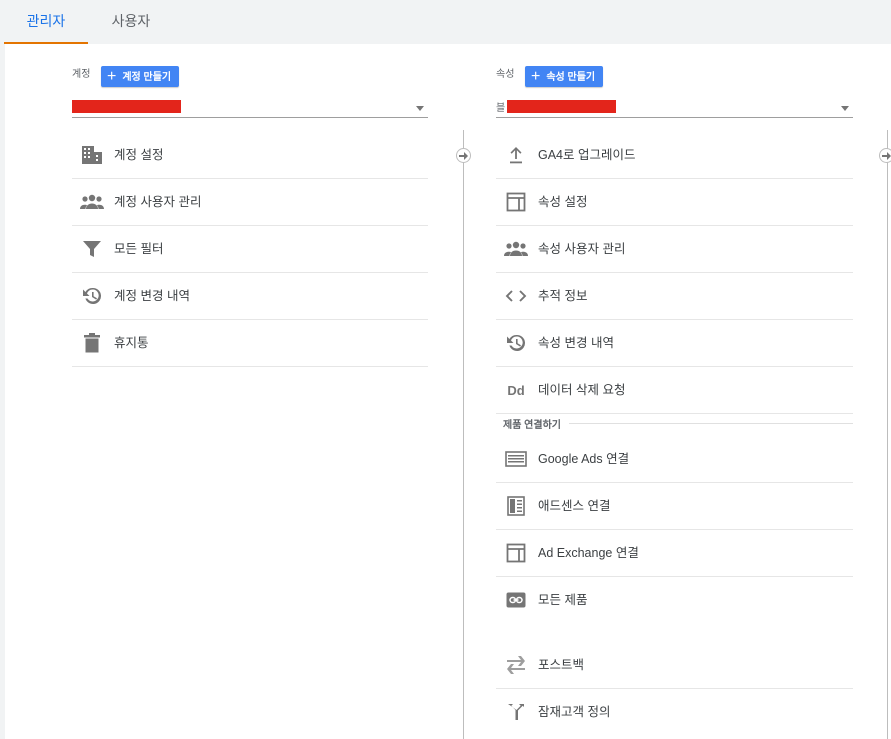 The height and width of the screenshot is (739, 891). What do you see at coordinates (674, 249) in the screenshot?
I see `property-user-management-item: 속성 사용자 관리` at bounding box center [674, 249].